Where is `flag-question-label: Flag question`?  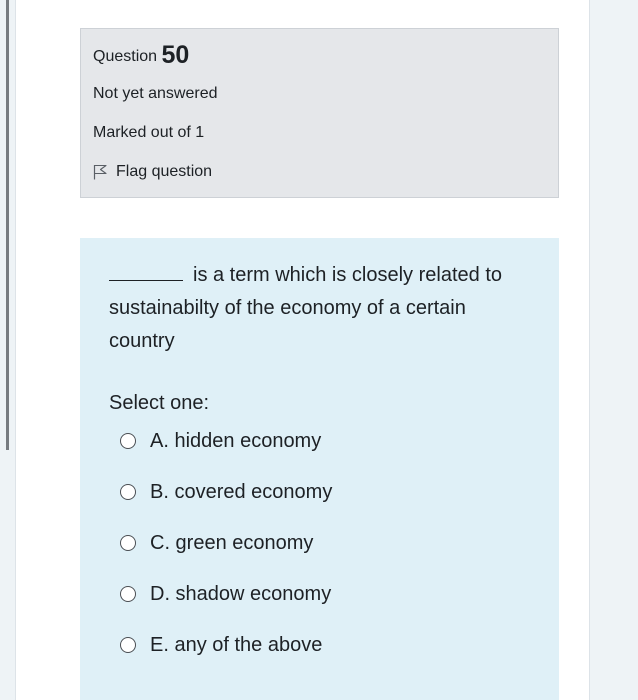
flag-question-label: Flag question is located at coordinates (164, 171).